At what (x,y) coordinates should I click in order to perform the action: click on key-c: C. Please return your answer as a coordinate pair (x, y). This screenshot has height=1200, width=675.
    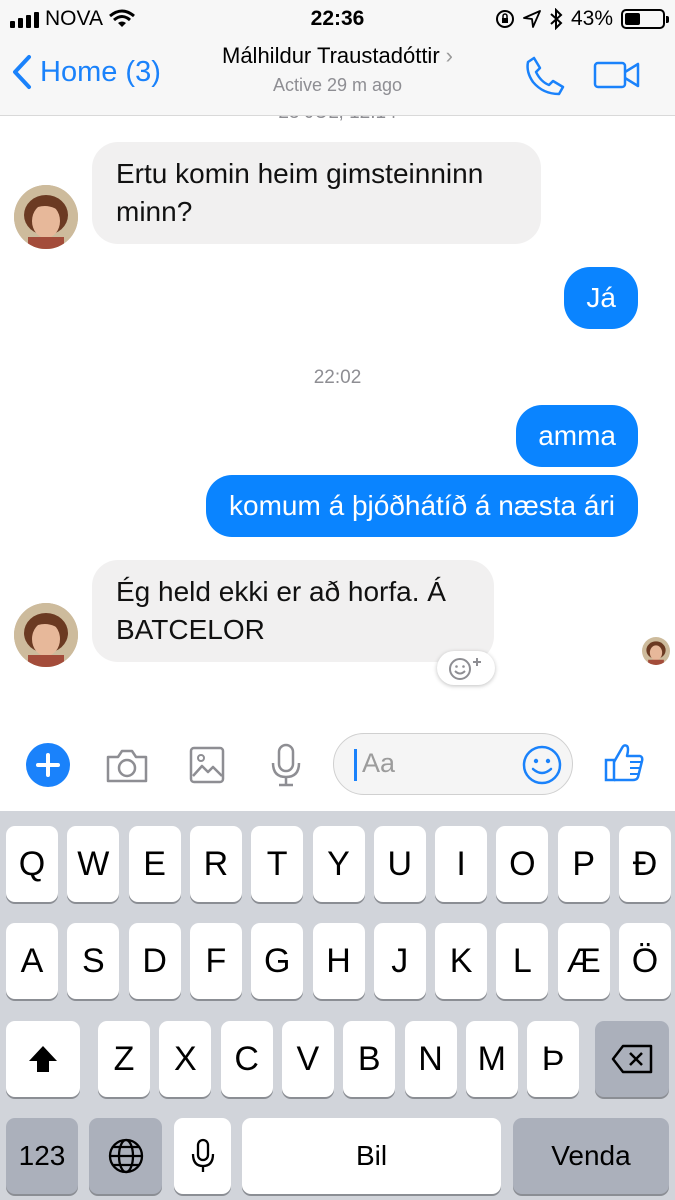
    Looking at the image, I should click on (246, 1059).